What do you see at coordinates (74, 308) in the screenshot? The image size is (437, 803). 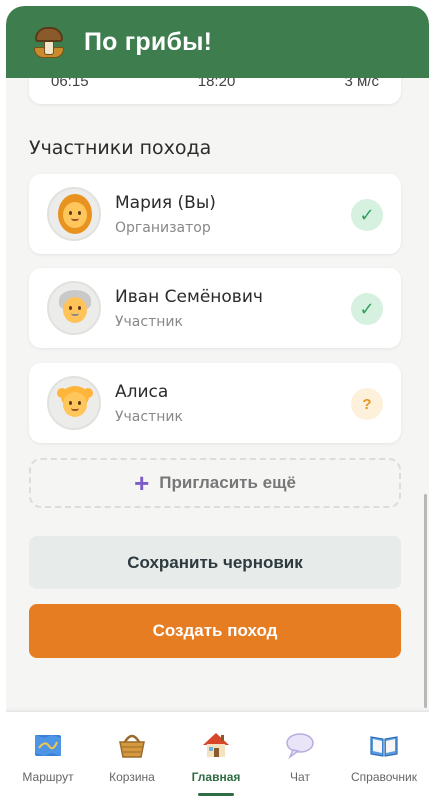 I see `old-man-avatar-icon` at bounding box center [74, 308].